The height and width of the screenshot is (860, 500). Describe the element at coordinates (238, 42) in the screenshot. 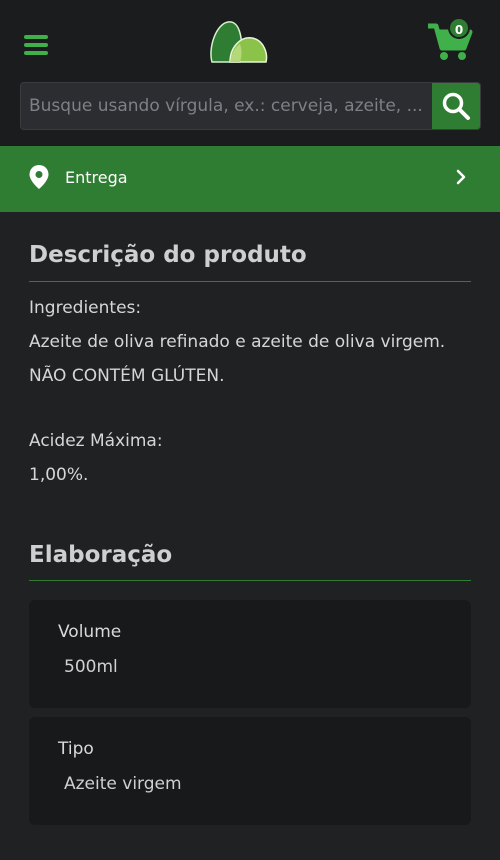

I see `leaf-logo-icon` at that location.